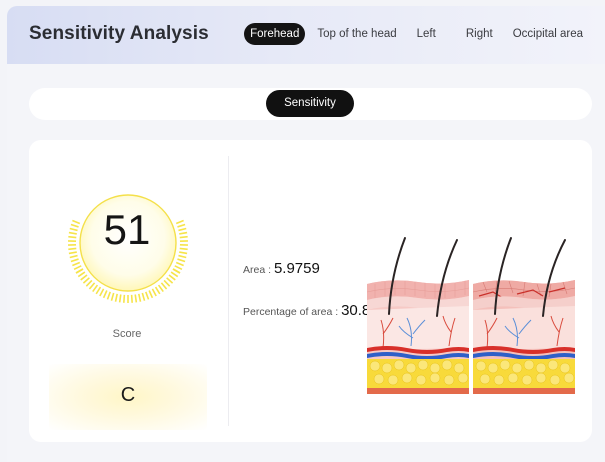  What do you see at coordinates (418, 315) in the screenshot?
I see `normal-skin-illustration` at bounding box center [418, 315].